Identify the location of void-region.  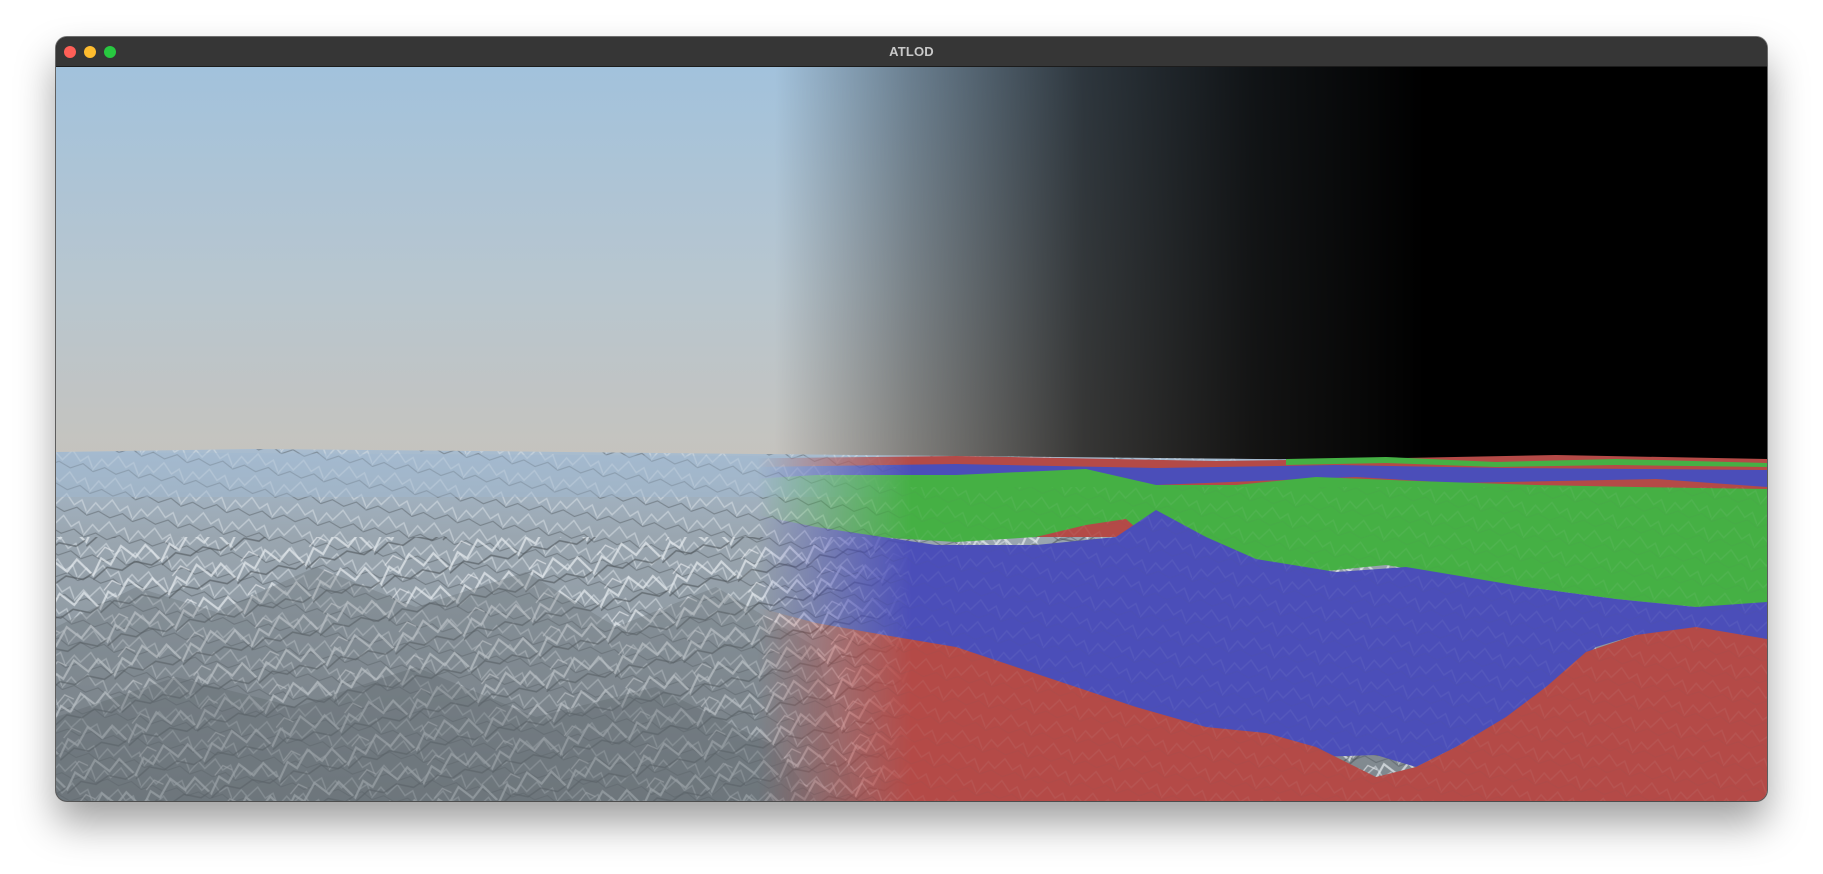
(1604, 263).